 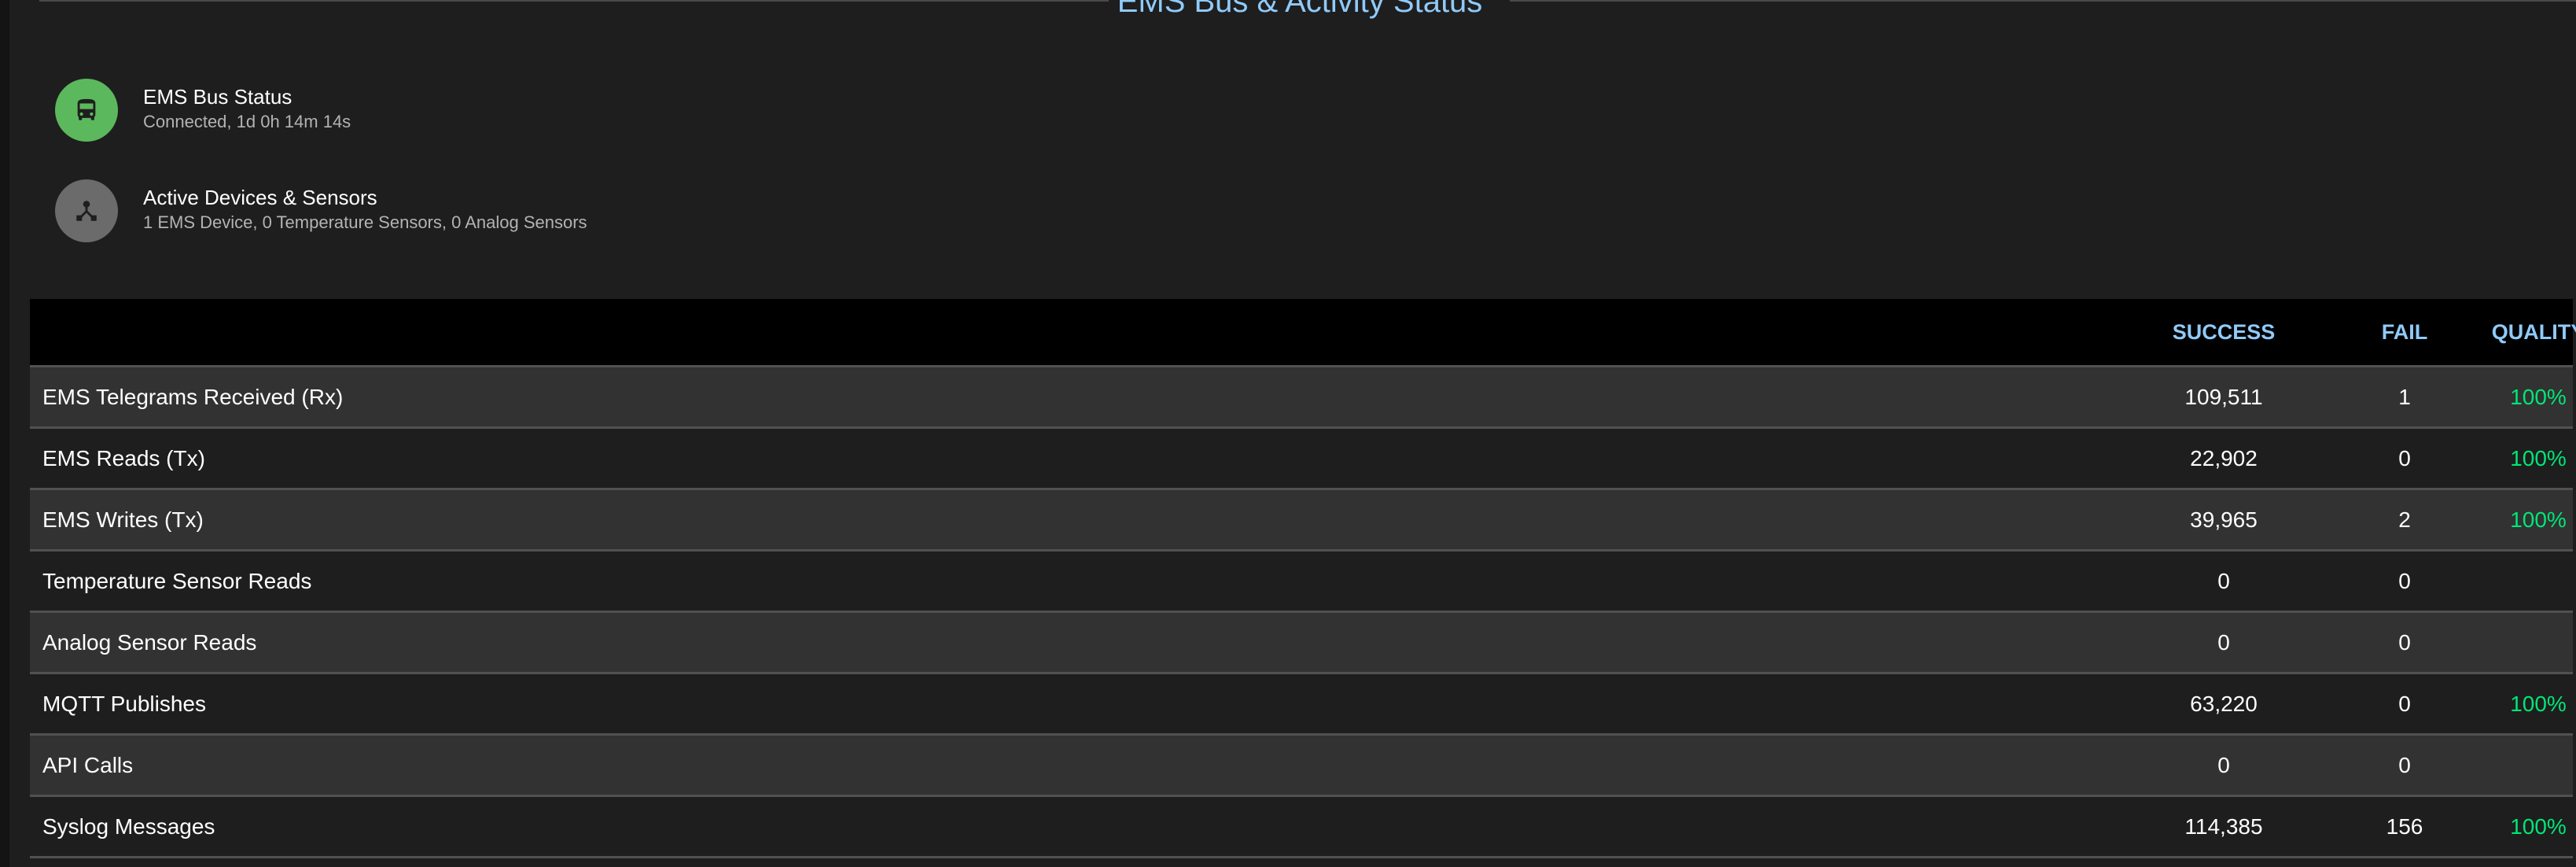 What do you see at coordinates (247, 122) in the screenshot?
I see `status-secondary: Connected, 1d 0h 14m 14s` at bounding box center [247, 122].